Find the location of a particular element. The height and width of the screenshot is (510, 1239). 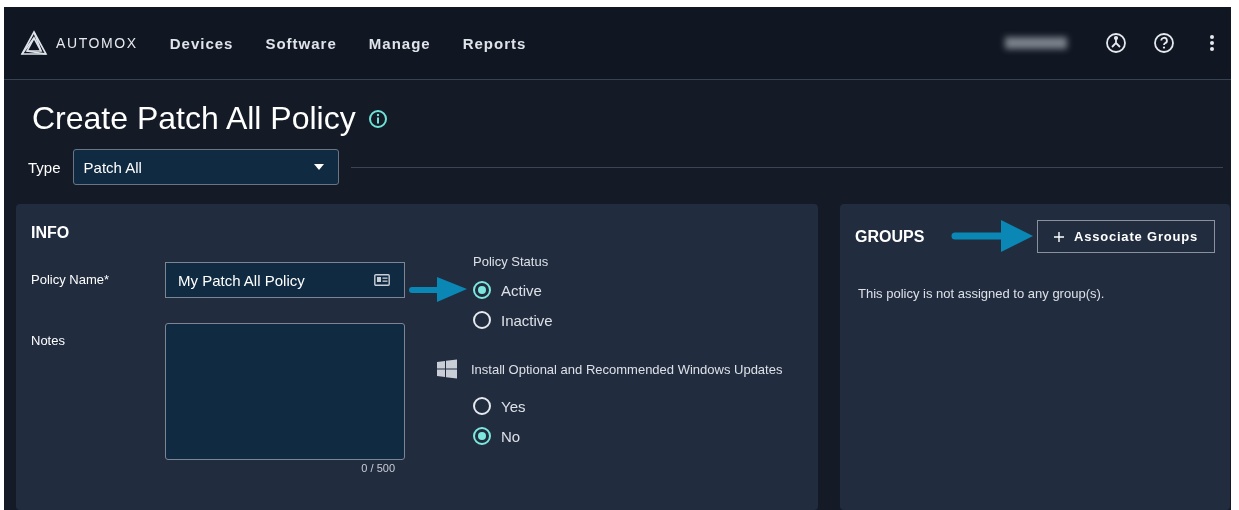

plus-icon is located at coordinates (1058, 236).